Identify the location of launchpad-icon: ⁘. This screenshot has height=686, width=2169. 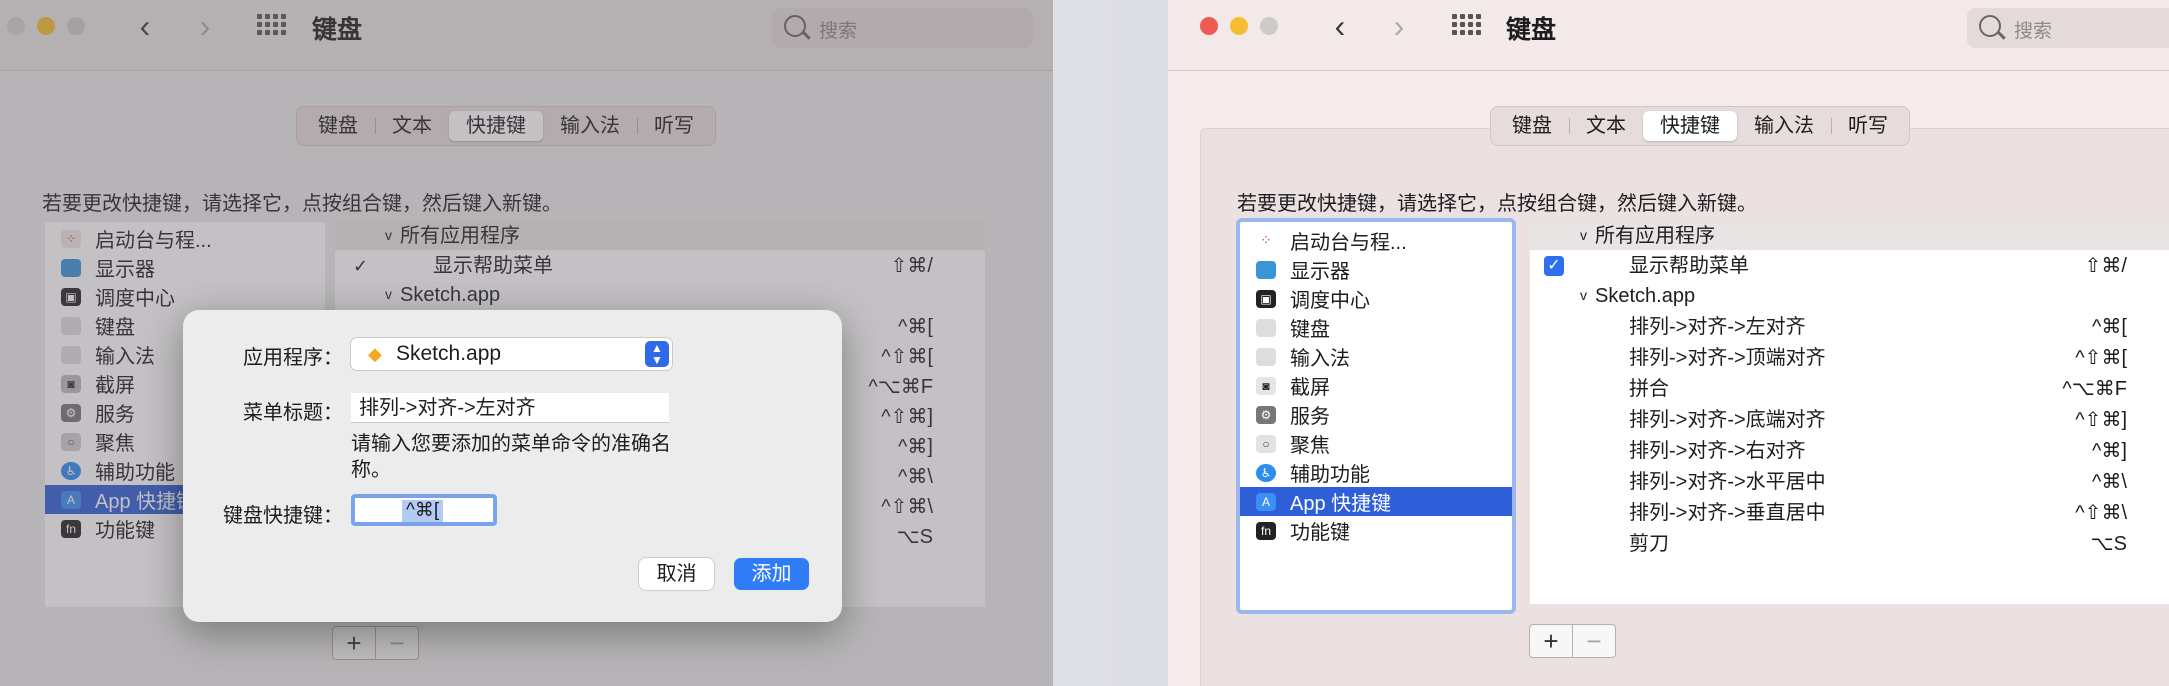
(1266, 240).